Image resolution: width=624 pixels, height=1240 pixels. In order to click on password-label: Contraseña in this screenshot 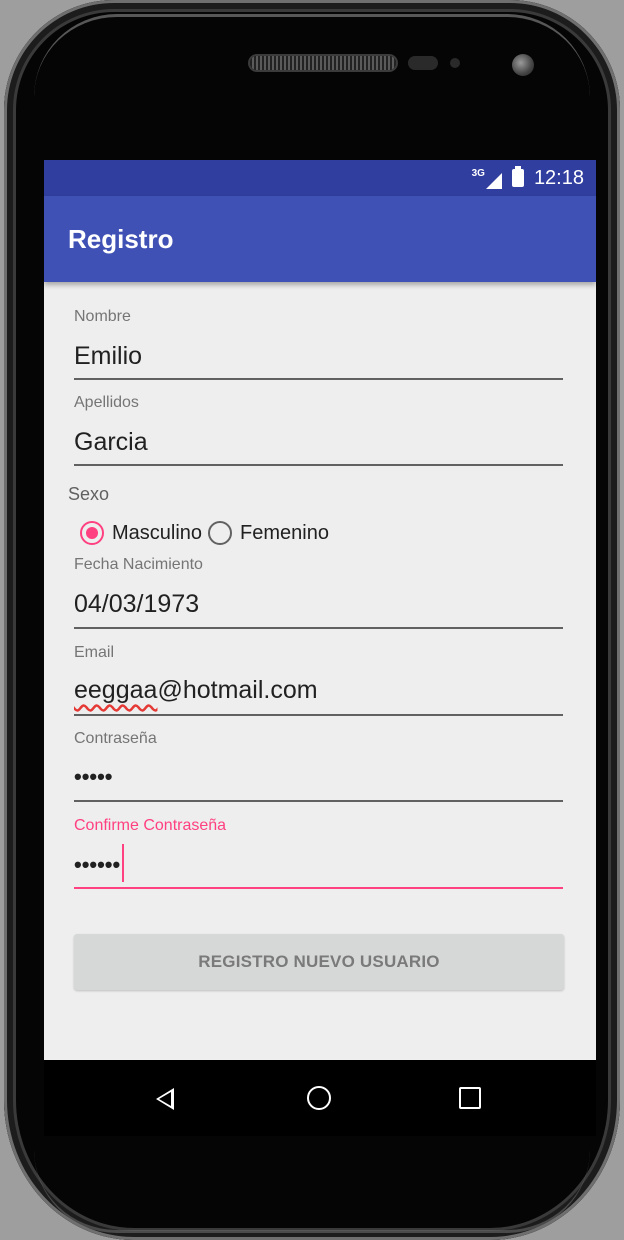, I will do `click(115, 738)`.